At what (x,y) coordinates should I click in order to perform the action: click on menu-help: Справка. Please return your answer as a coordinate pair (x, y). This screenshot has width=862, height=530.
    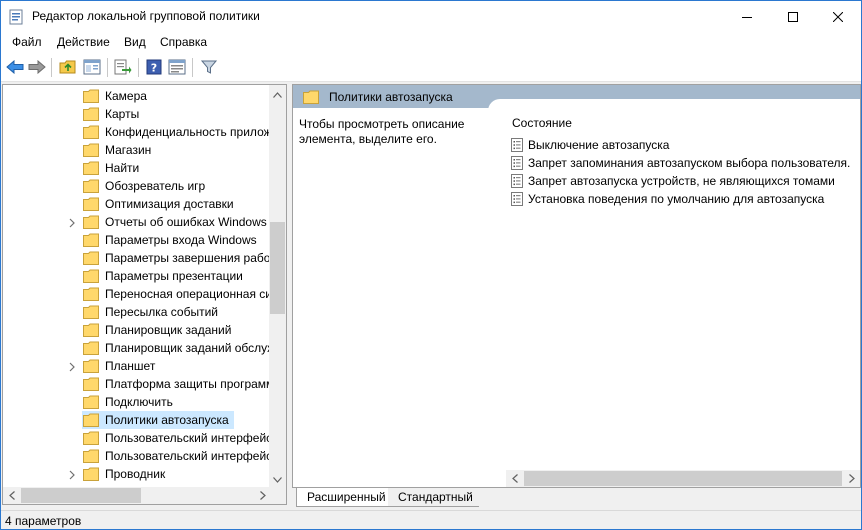
    Looking at the image, I should click on (183, 42).